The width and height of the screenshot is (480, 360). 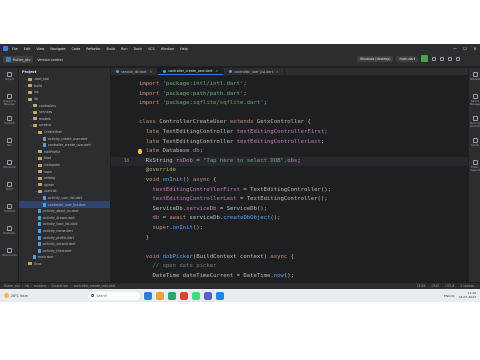 What do you see at coordinates (475, 142) in the screenshot?
I see `right-tool-gradle: Gradle` at bounding box center [475, 142].